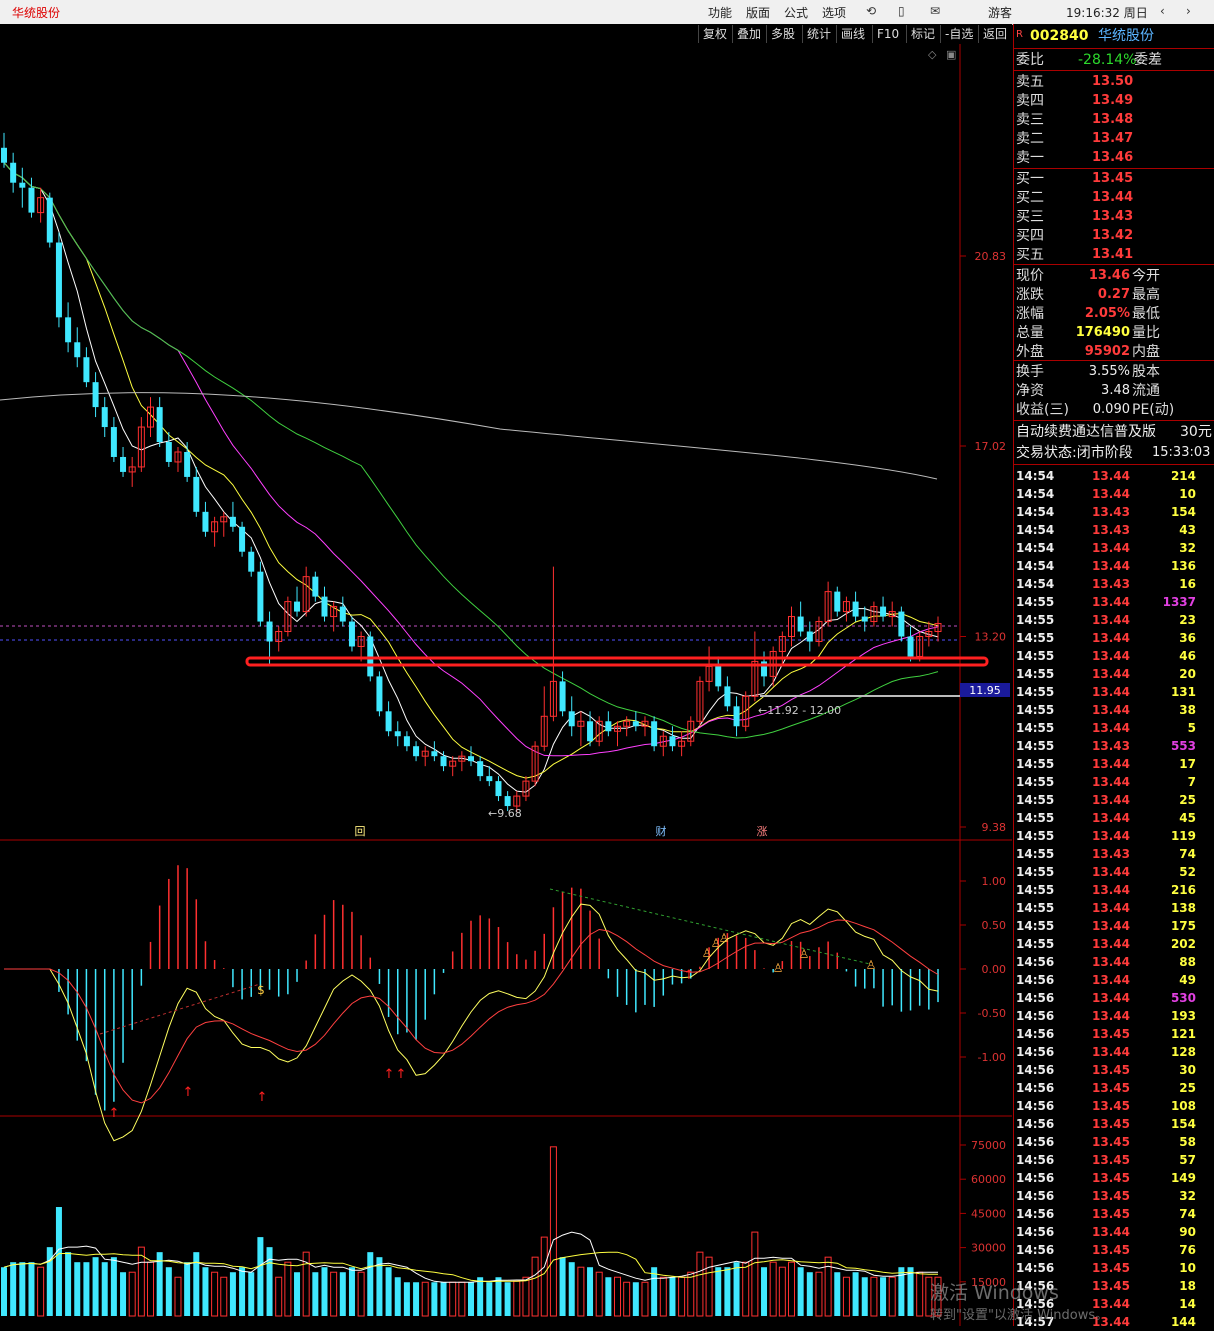 This screenshot has height=1331, width=1214. Describe the element at coordinates (1187, 1286) in the screenshot. I see `tick-volume: 18` at that location.